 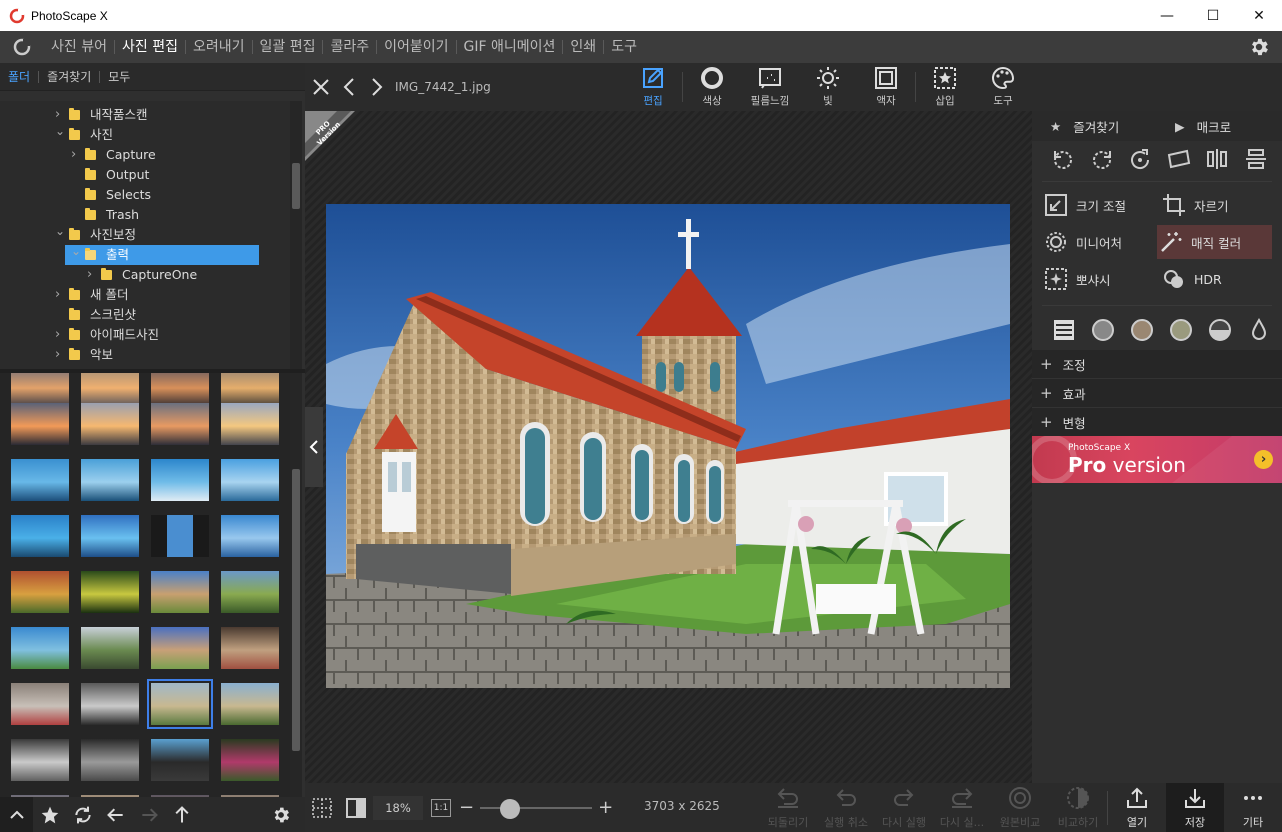 What do you see at coordinates (1216, 205) in the screenshot?
I see `crop-button: 자르기` at bounding box center [1216, 205].